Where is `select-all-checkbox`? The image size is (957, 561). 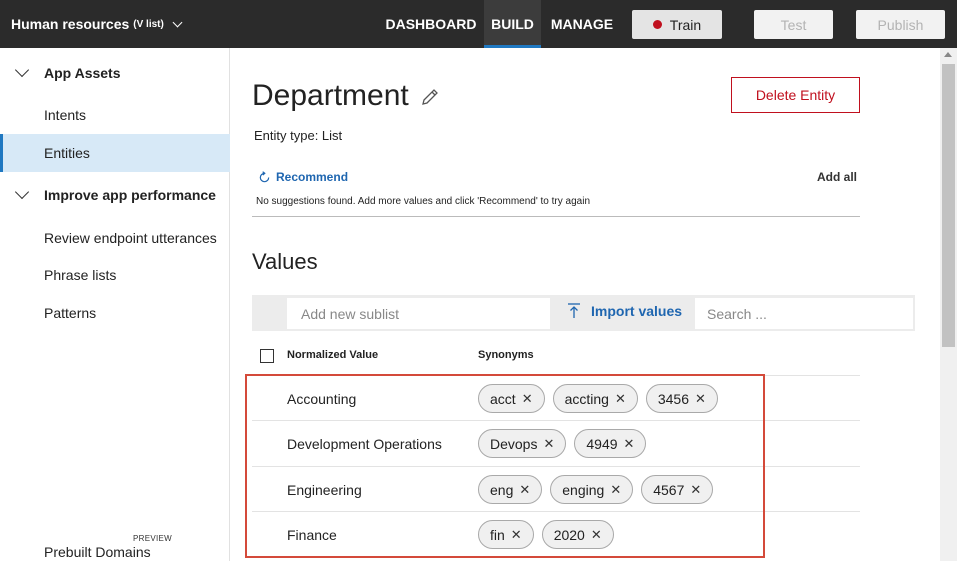 select-all-checkbox is located at coordinates (267, 356).